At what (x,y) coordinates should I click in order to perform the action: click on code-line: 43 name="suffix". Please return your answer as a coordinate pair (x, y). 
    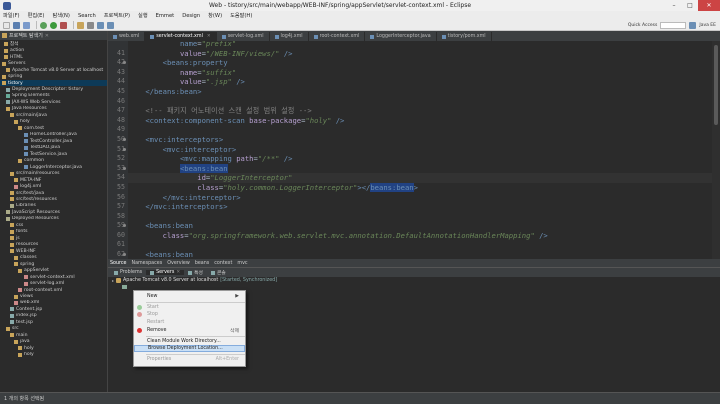
    Looking at the image, I should click on (414, 72).